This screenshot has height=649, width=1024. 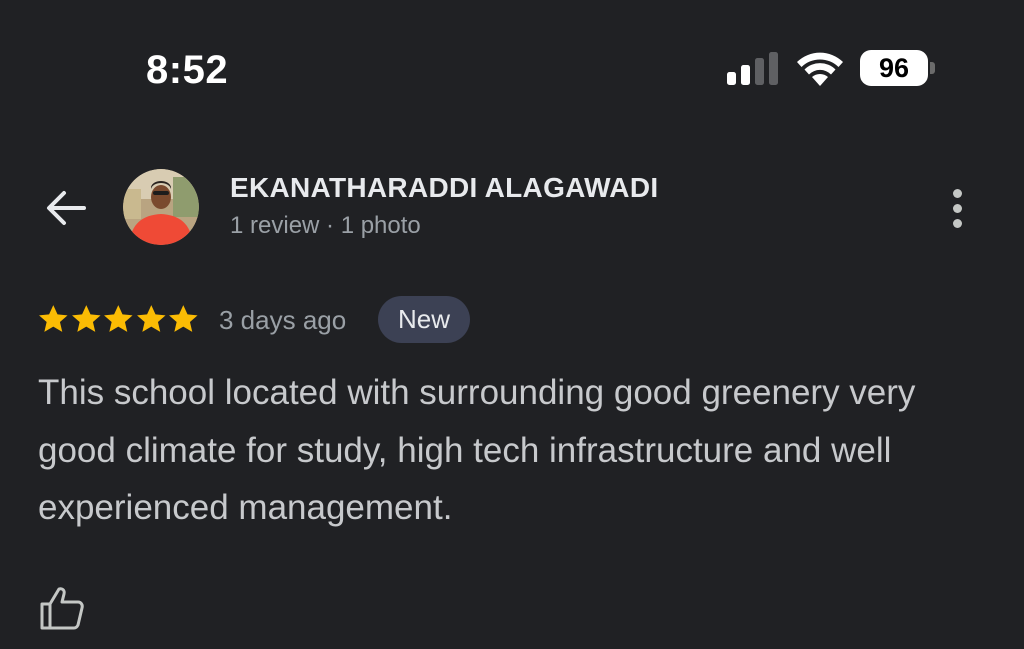 I want to click on reviewer-avatar, so click(x=161, y=207).